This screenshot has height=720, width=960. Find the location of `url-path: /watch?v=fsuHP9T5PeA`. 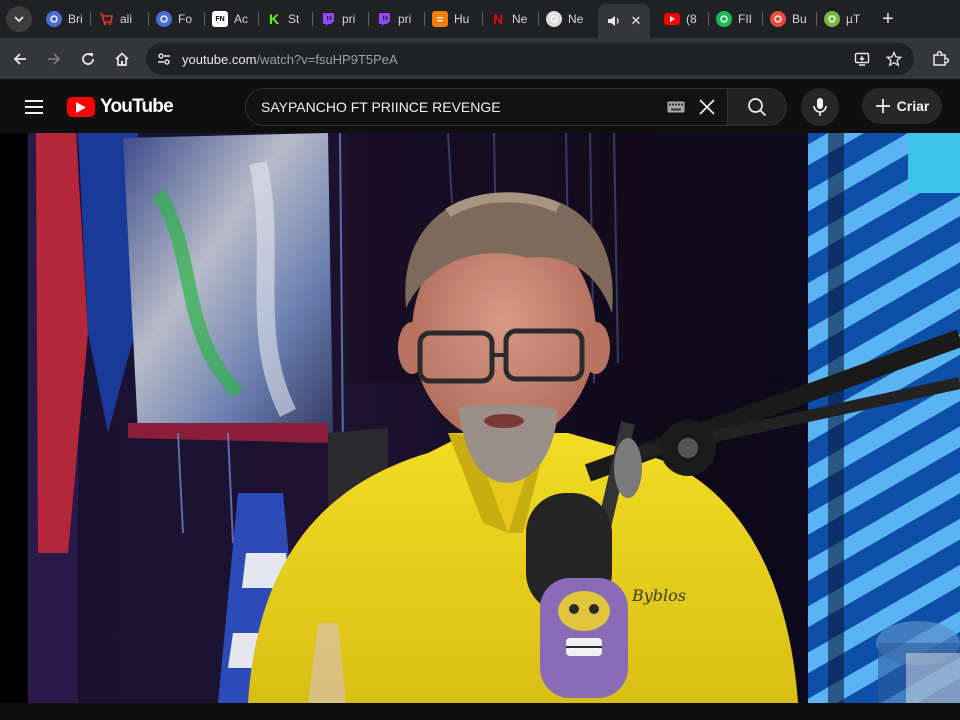

url-path: /watch?v=fsuHP9T5PeA is located at coordinates (327, 59).